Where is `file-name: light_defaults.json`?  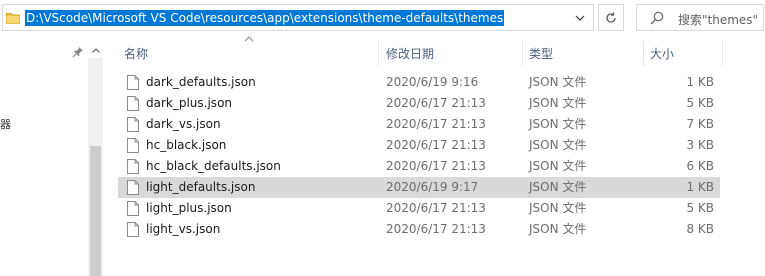 file-name: light_defaults.json is located at coordinates (201, 187).